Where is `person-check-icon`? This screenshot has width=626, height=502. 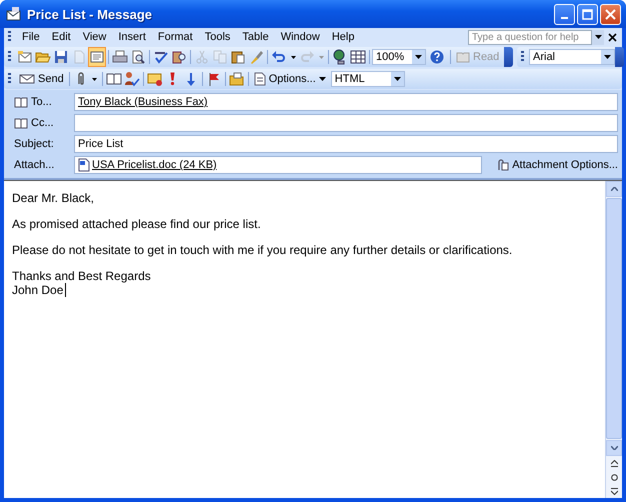
person-check-icon is located at coordinates (132, 79).